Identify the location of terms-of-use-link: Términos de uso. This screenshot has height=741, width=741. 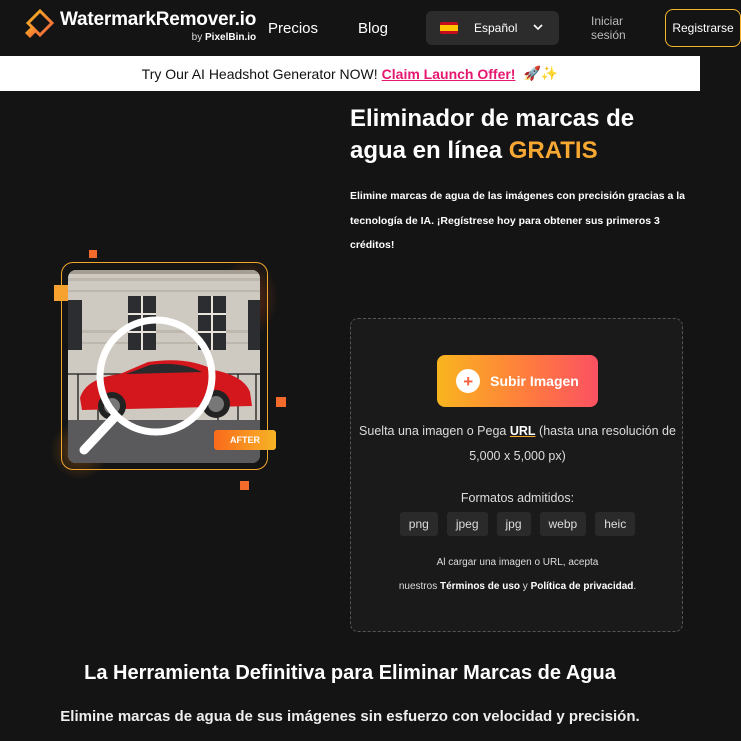
(480, 586).